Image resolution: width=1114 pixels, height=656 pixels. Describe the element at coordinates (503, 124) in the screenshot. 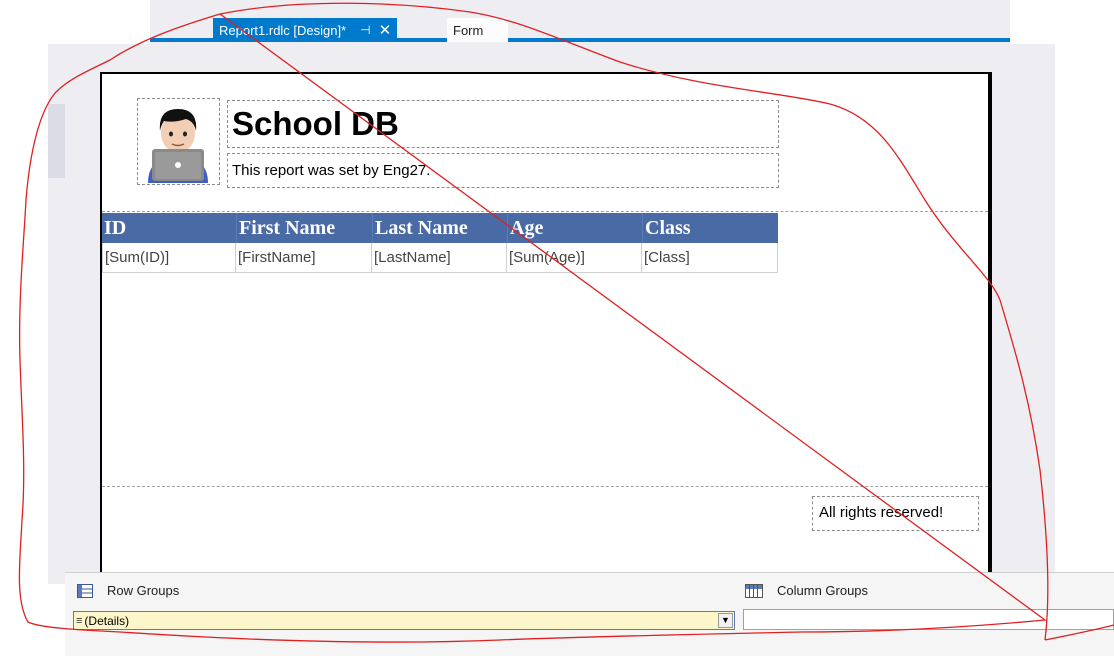

I see `report-title-textbox: School DB` at that location.